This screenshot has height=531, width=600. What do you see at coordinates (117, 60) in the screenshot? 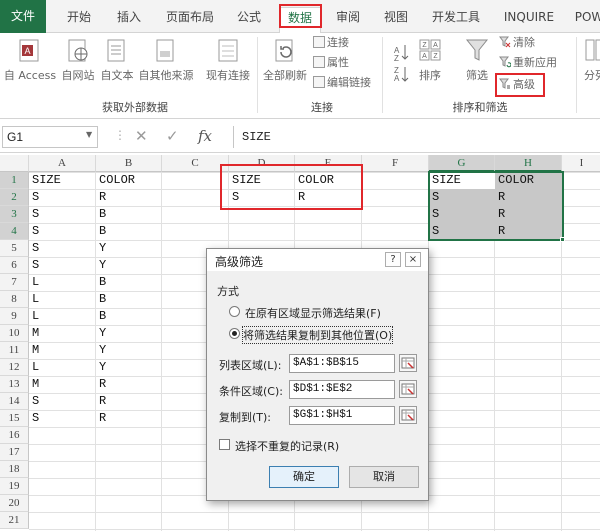
I see `from-text-button: 自文本` at bounding box center [117, 60].